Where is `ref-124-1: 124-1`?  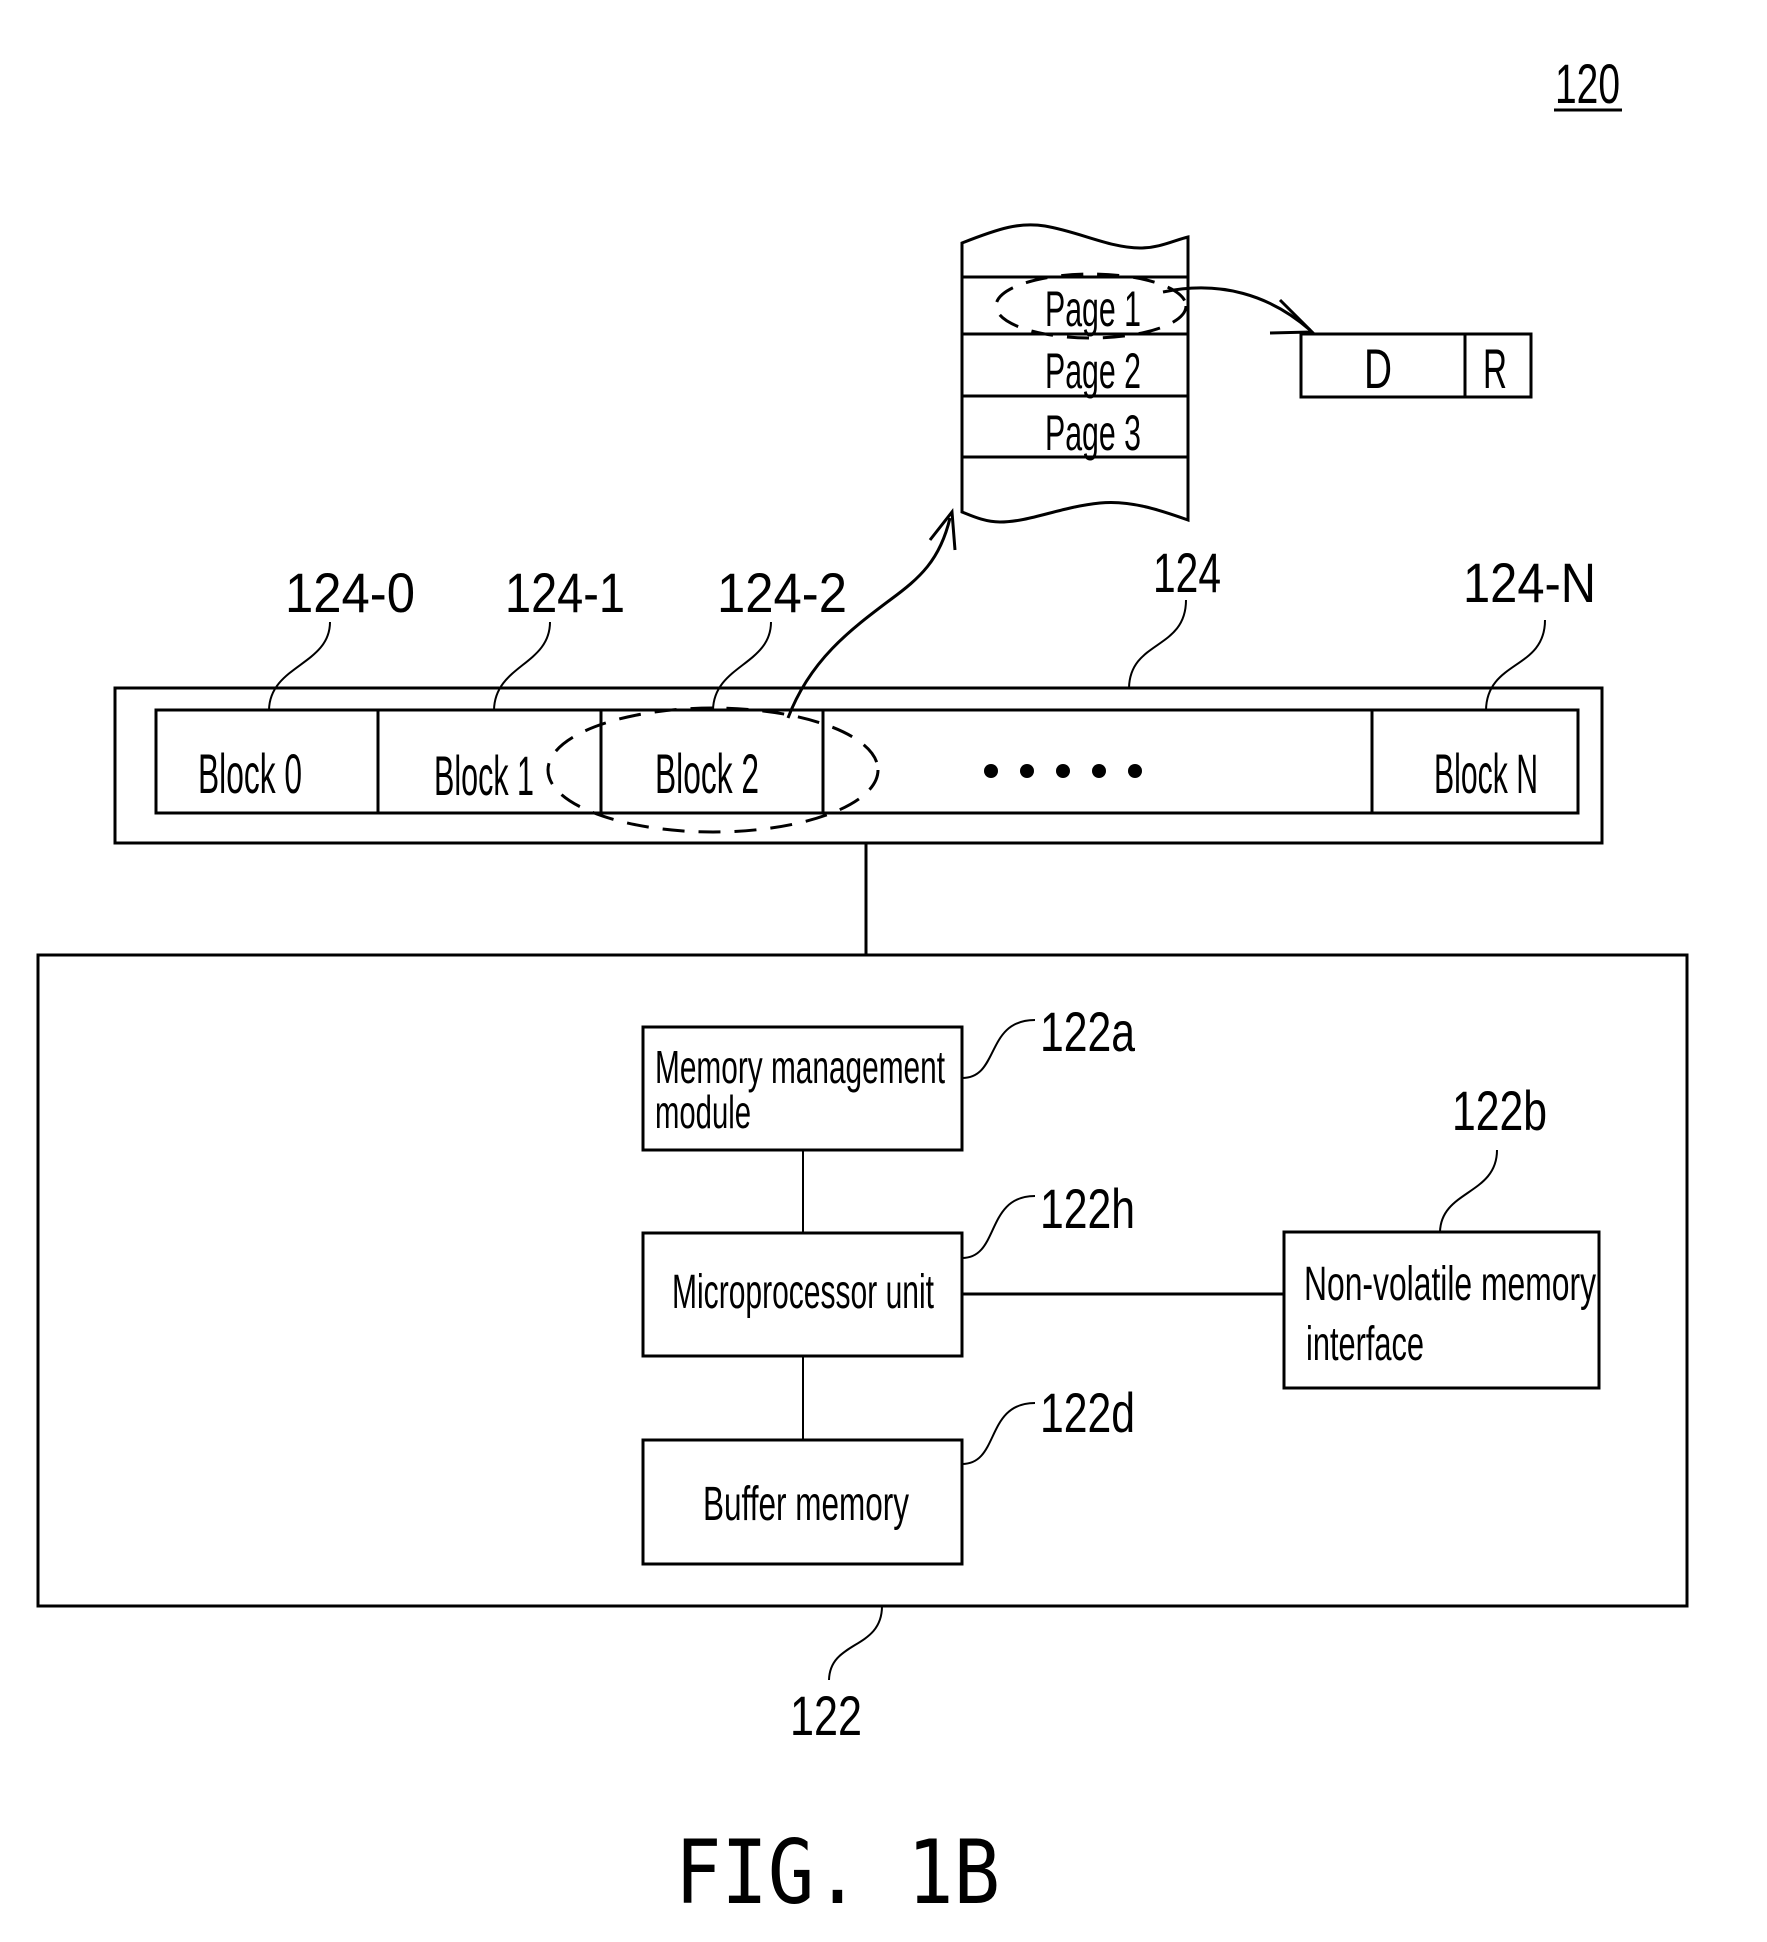
ref-124-1: 124-1 is located at coordinates (565, 592).